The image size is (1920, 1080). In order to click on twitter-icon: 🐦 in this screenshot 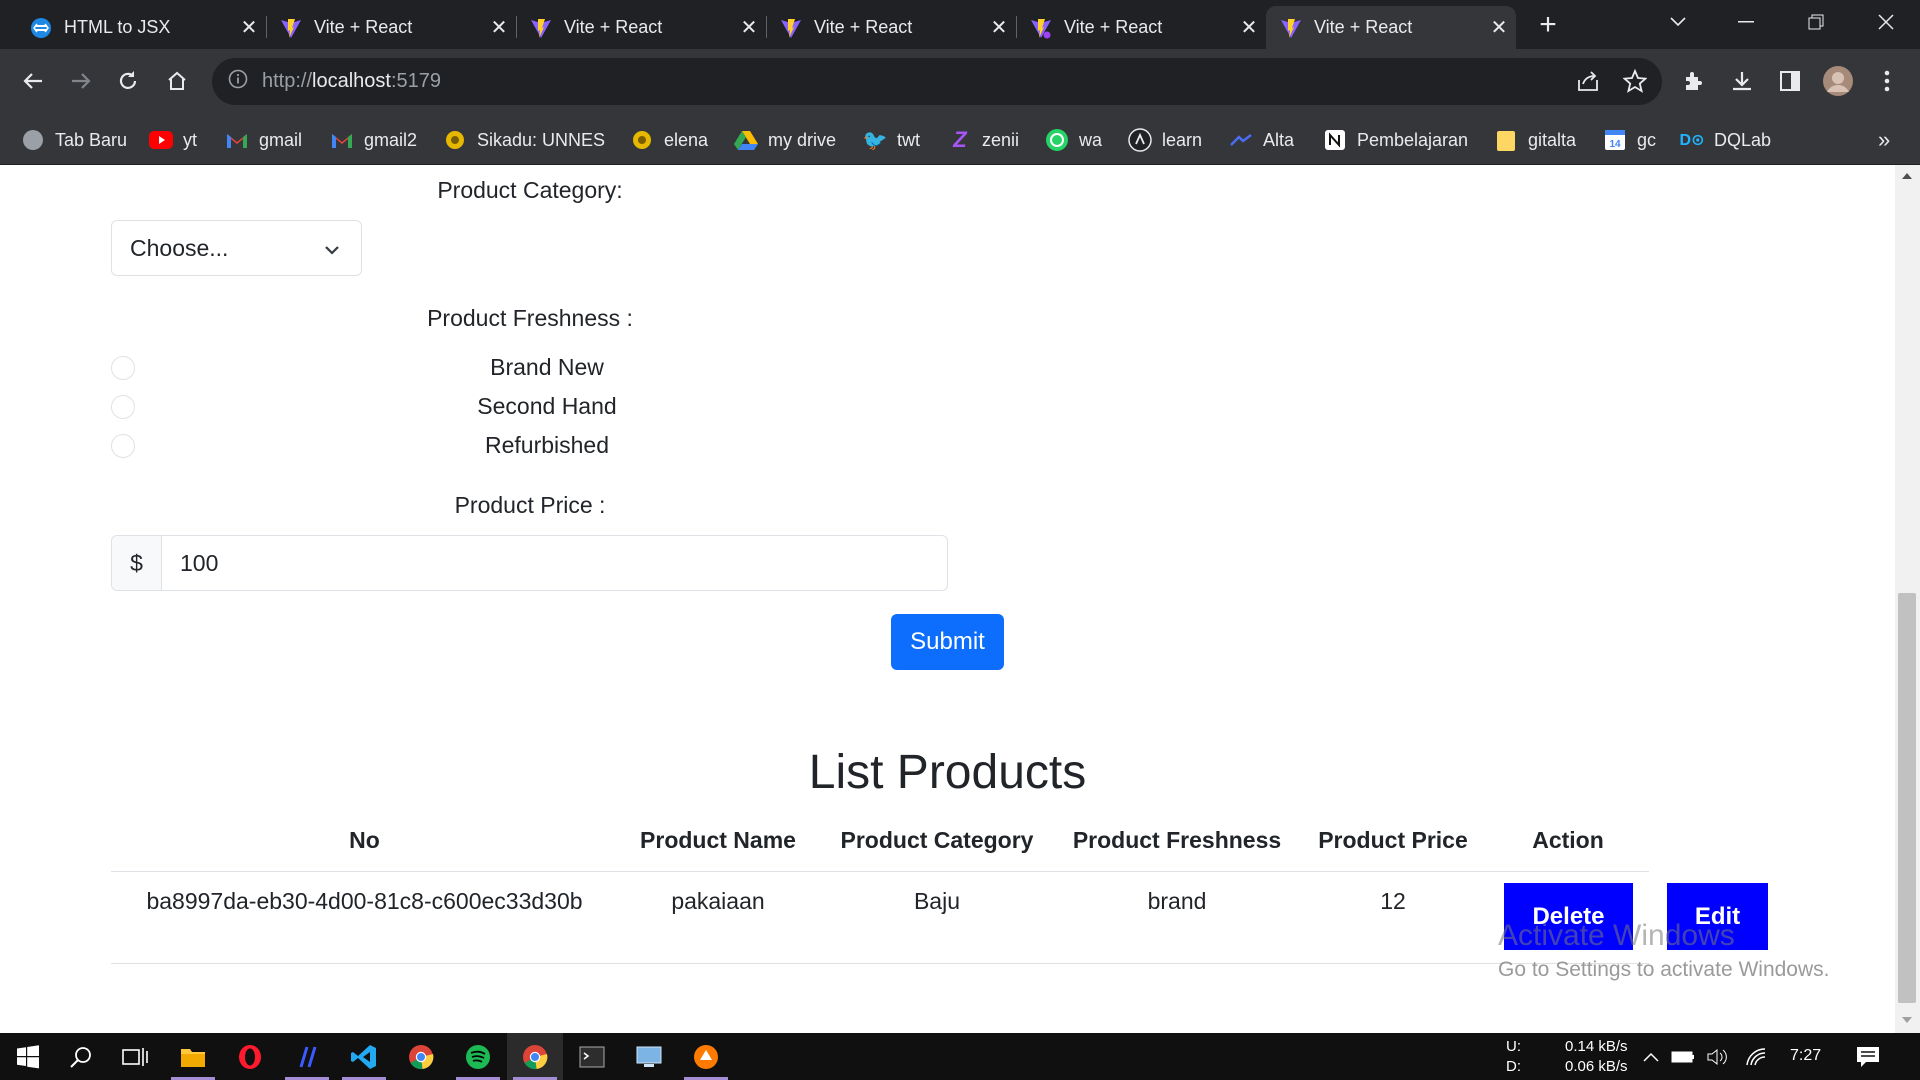, I will do `click(875, 140)`.